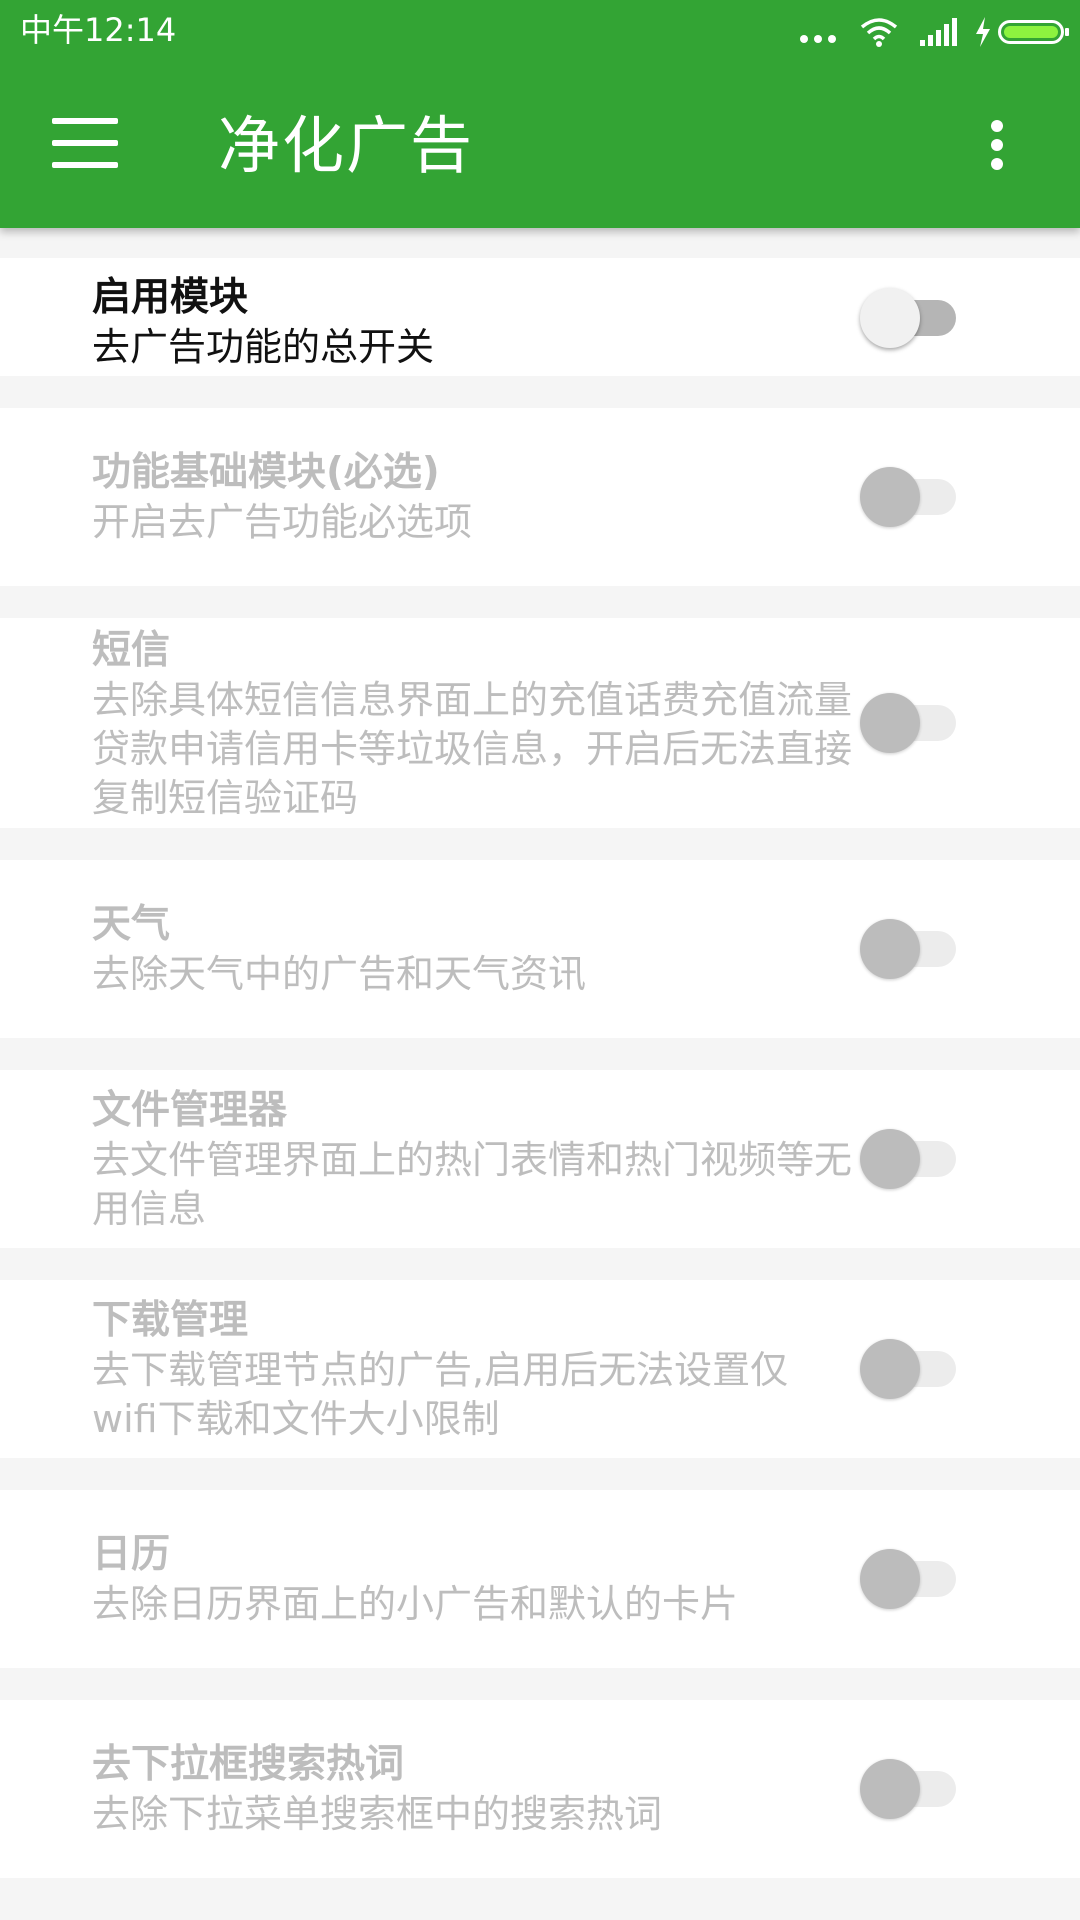 This screenshot has width=1080, height=1920. I want to click on setting-download-manager: 下载管理 去下载管理节点的广告,启用后无法设置仅wifi下载和文件大小限制, so click(540, 1369).